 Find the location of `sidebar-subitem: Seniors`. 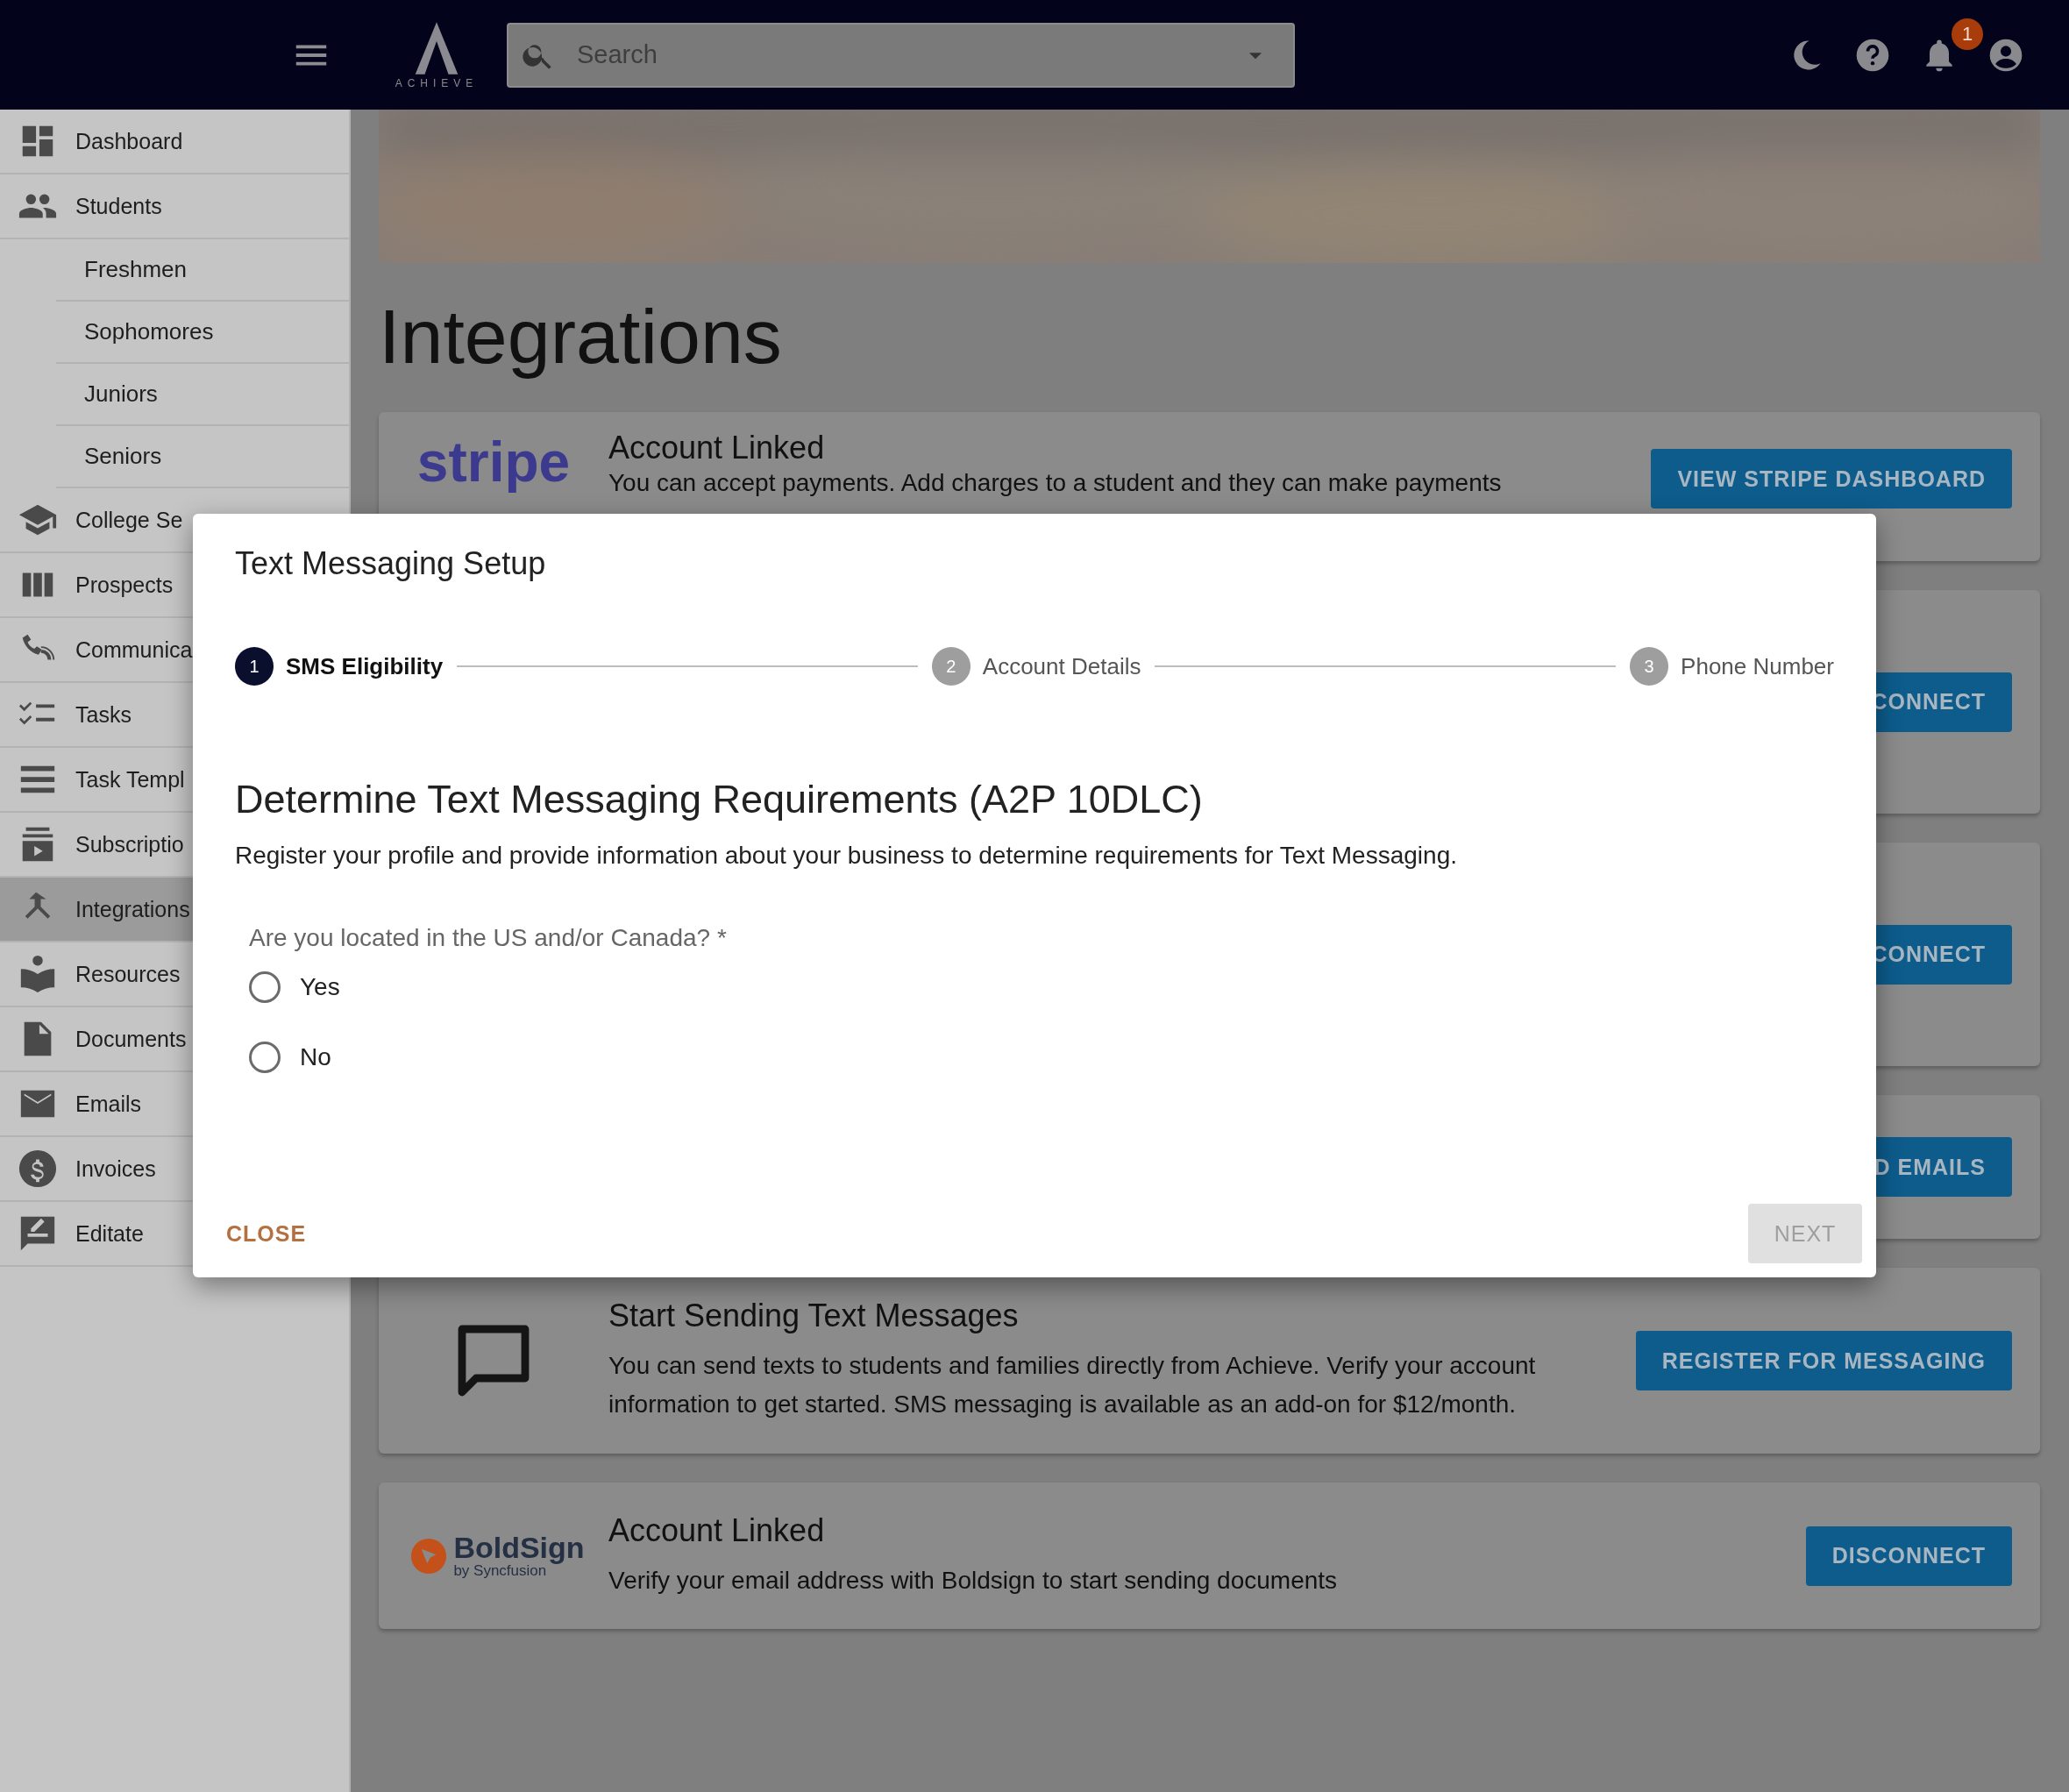

sidebar-subitem: Seniors is located at coordinates (202, 457).